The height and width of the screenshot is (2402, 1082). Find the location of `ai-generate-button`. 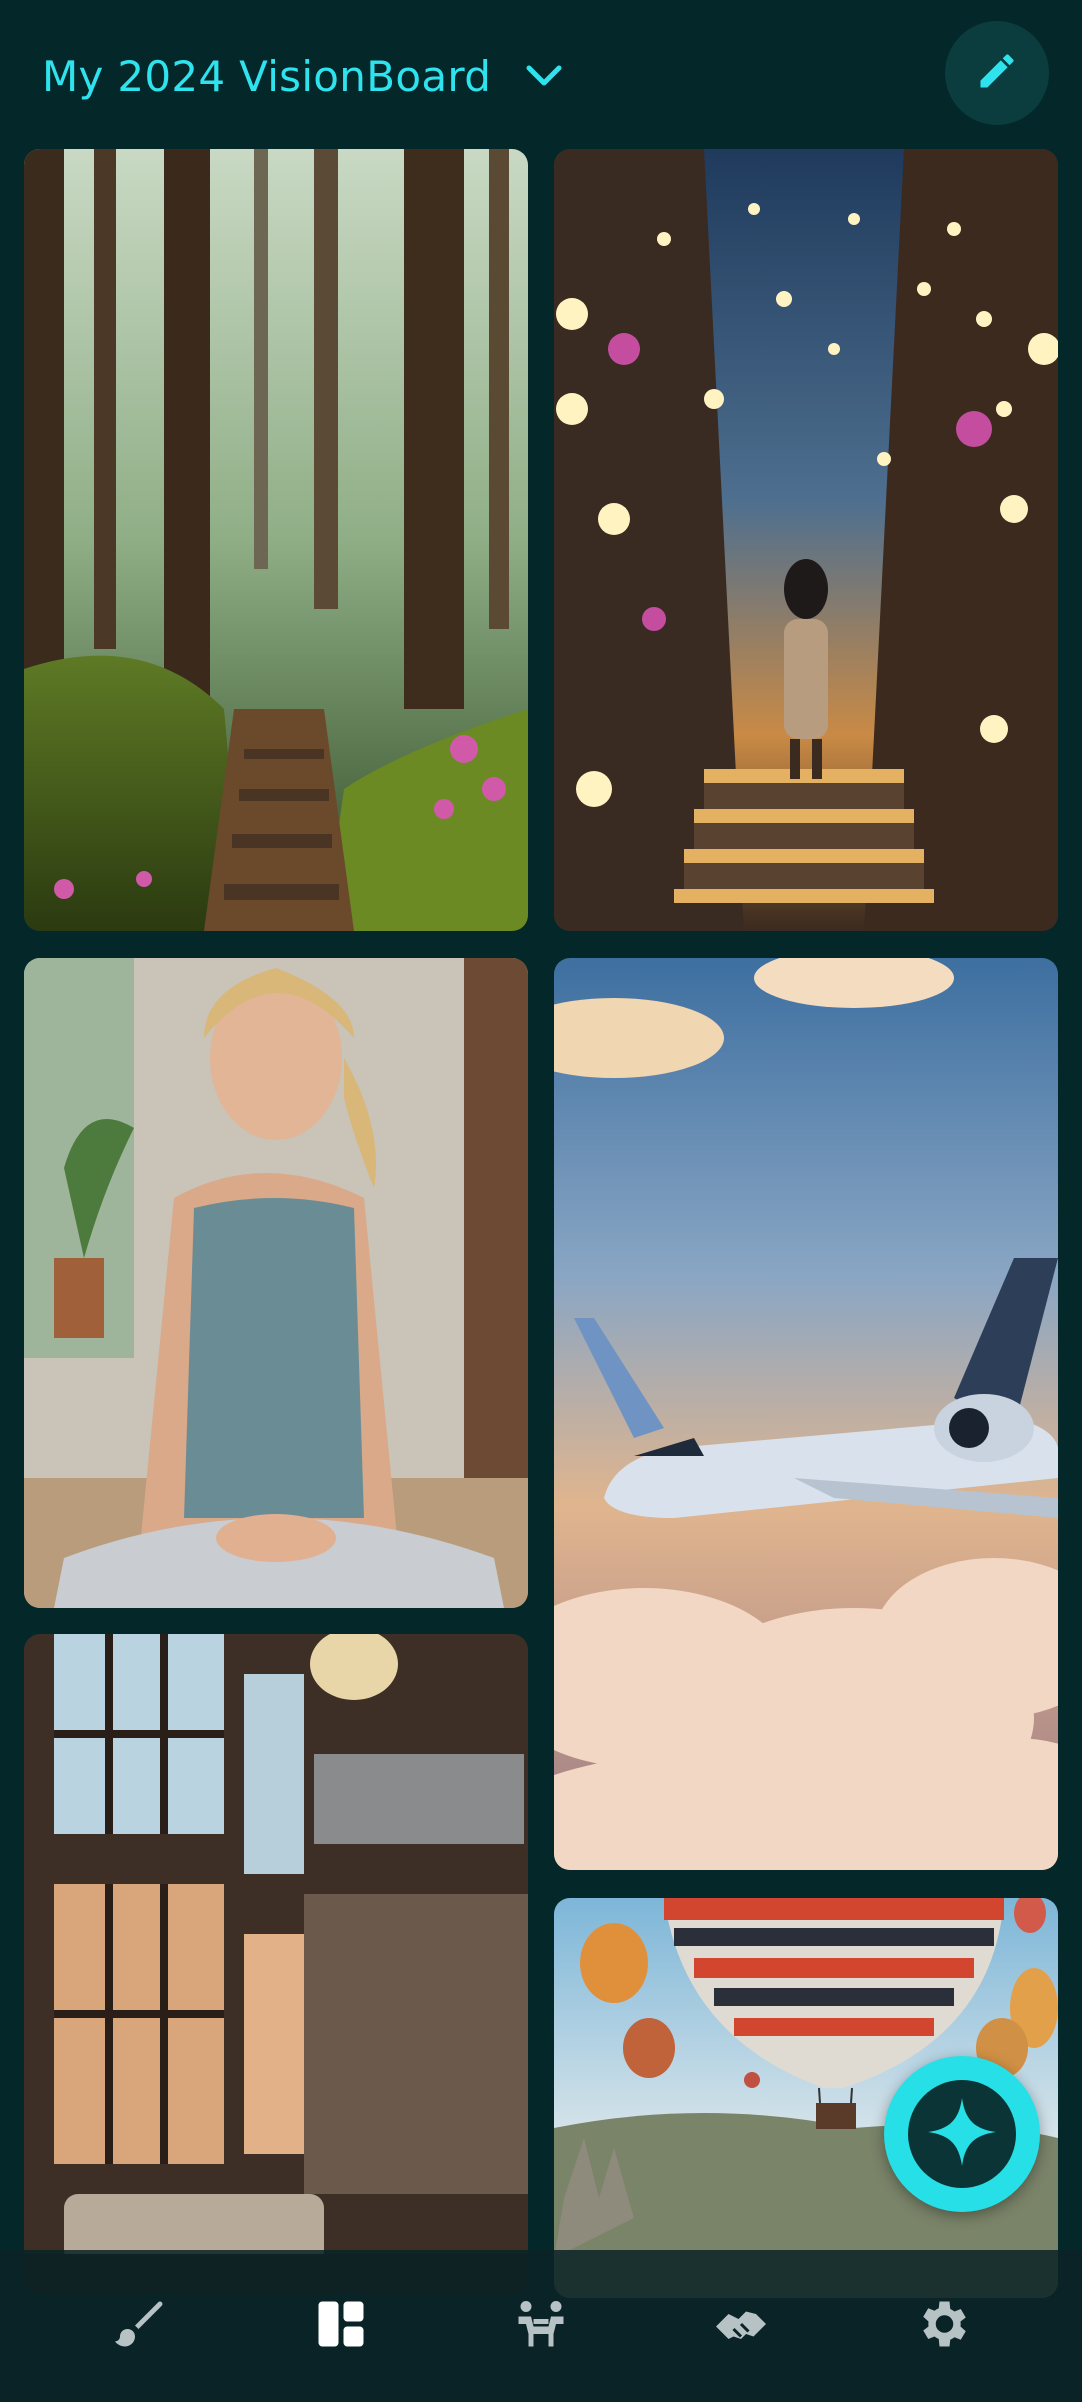

ai-generate-button is located at coordinates (962, 2134).